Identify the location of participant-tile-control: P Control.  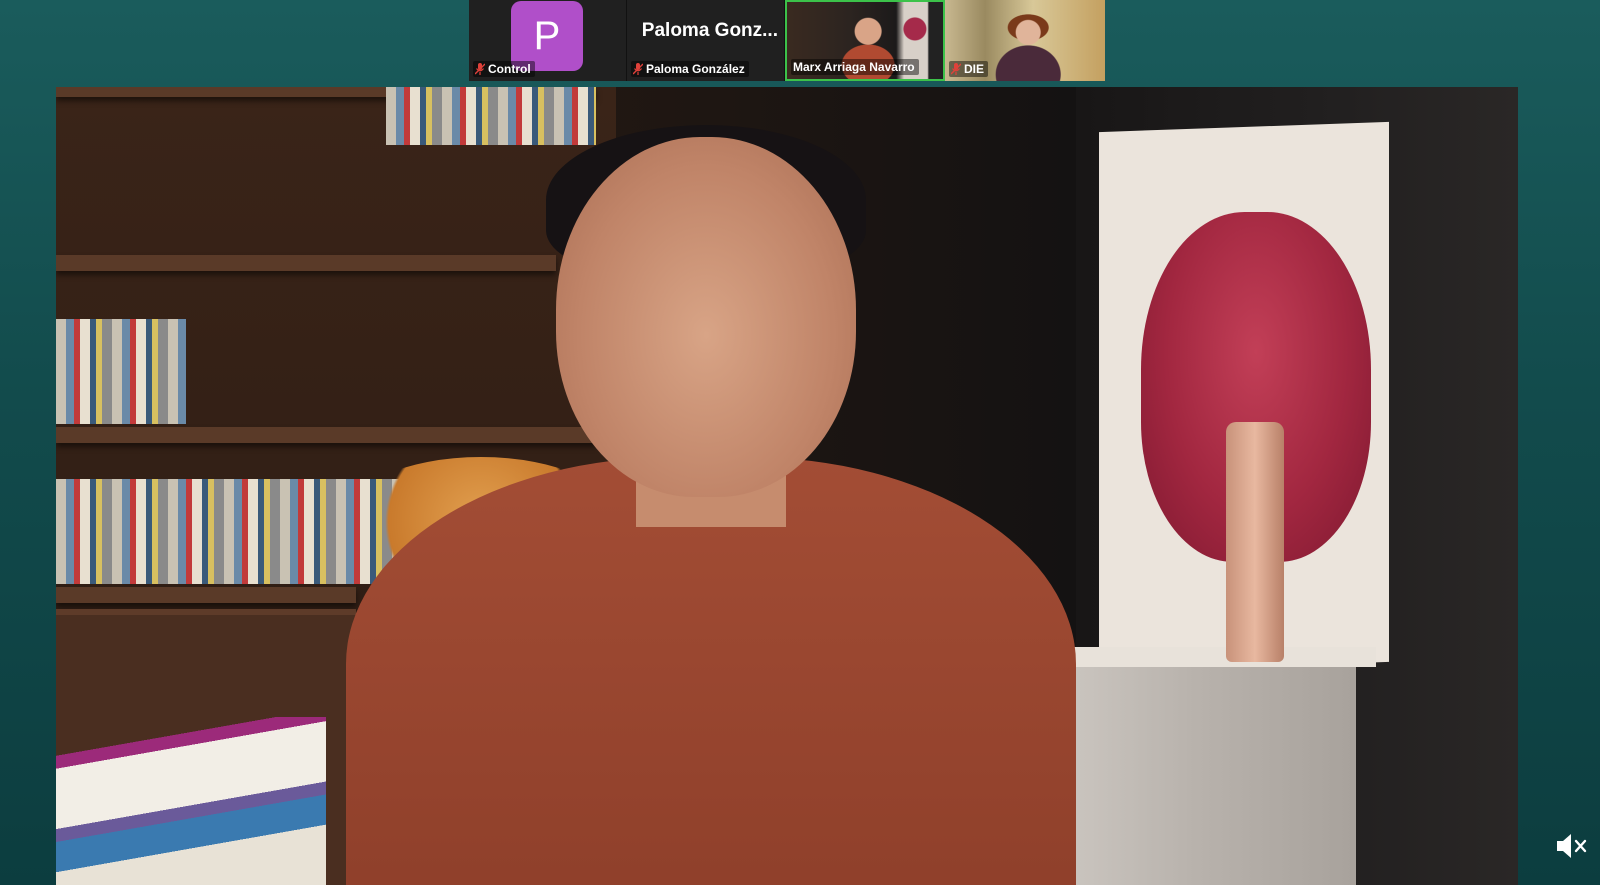
(548, 40).